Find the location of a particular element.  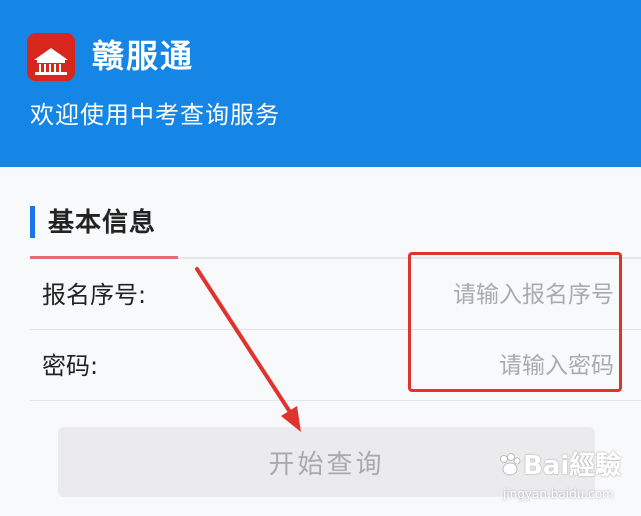

baidu-watermark: Bai經驗 jingyan.baidu.com is located at coordinates (567, 479).